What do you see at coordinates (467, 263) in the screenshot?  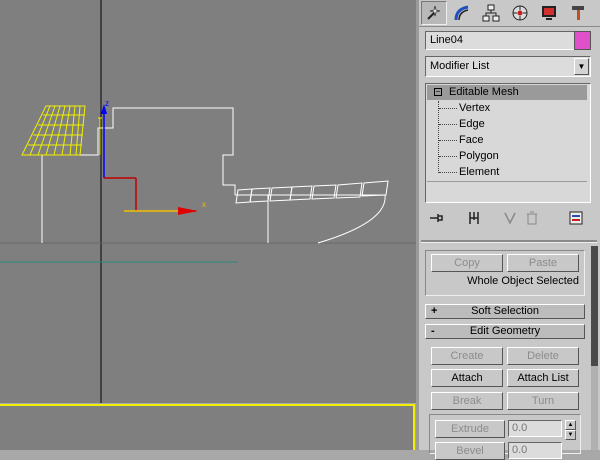 I see `copy-button: Copy` at bounding box center [467, 263].